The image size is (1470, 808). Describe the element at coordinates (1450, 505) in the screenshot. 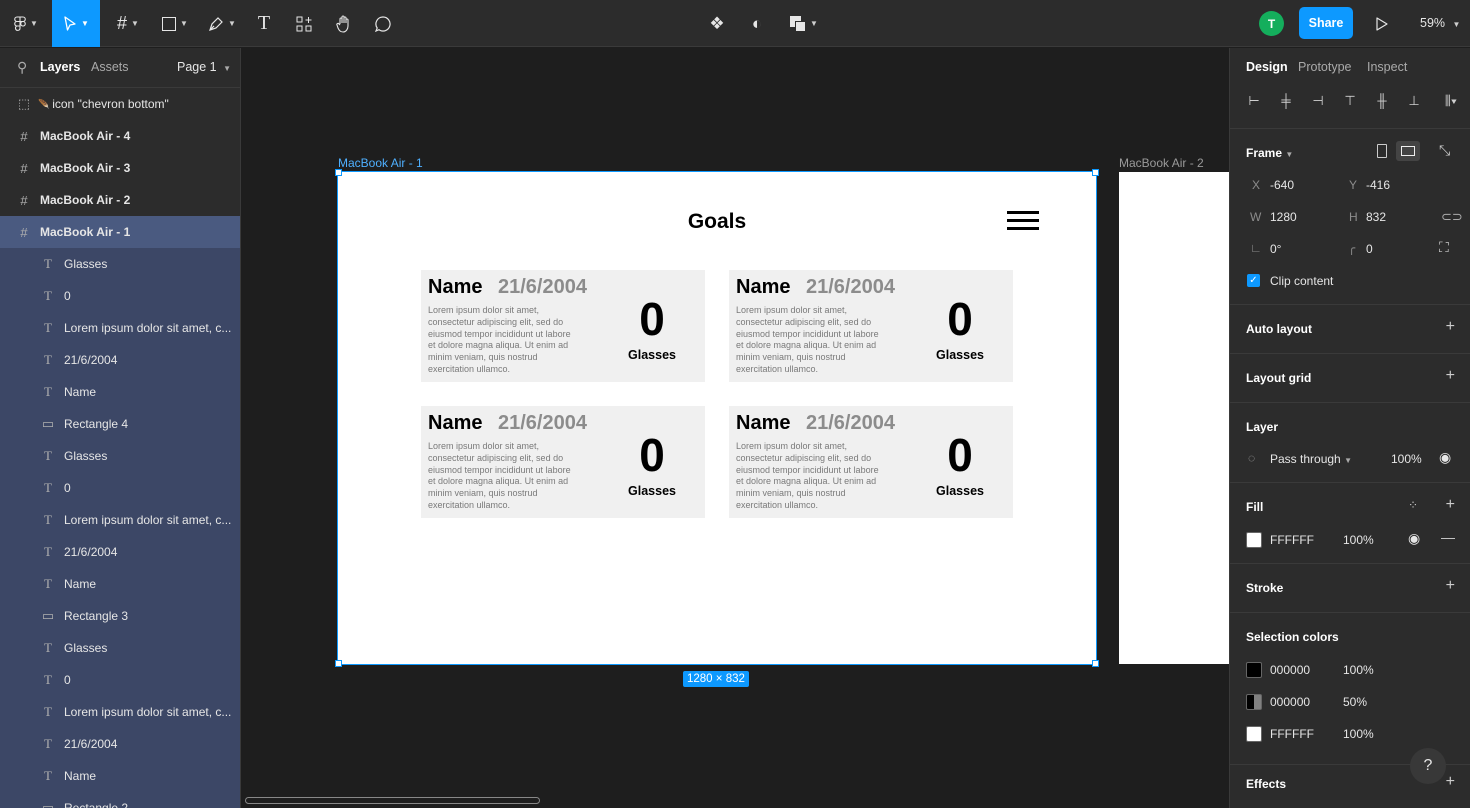

I see `add-fill-icon: +` at that location.